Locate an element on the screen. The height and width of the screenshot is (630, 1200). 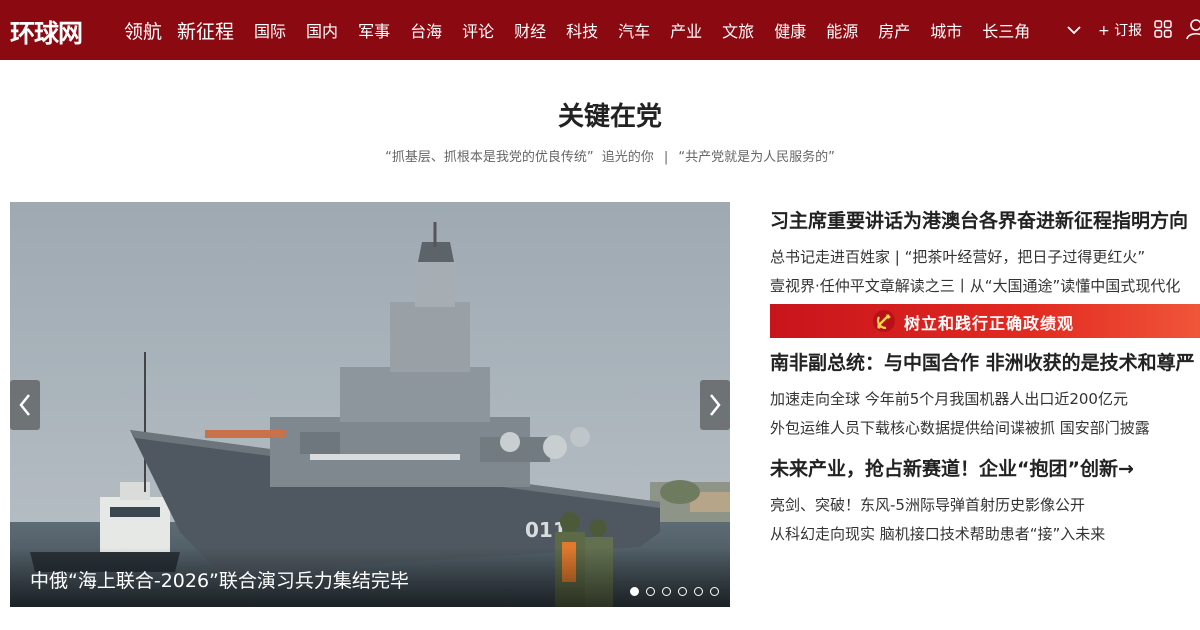
subscribe-button: + 订报 is located at coordinates (1120, 30).